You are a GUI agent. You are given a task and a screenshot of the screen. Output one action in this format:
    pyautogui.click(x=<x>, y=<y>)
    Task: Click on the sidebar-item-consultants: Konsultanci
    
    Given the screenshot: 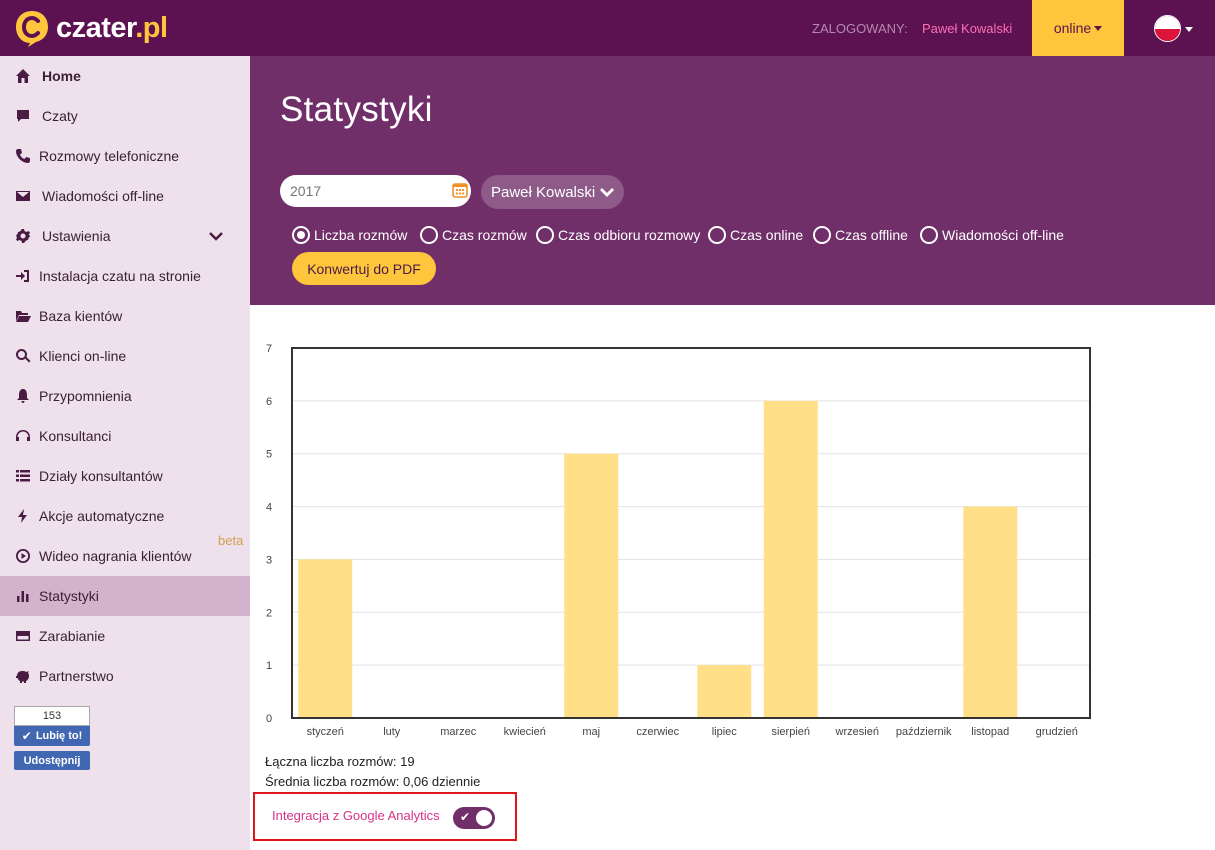 What is the action you would take?
    pyautogui.click(x=125, y=436)
    